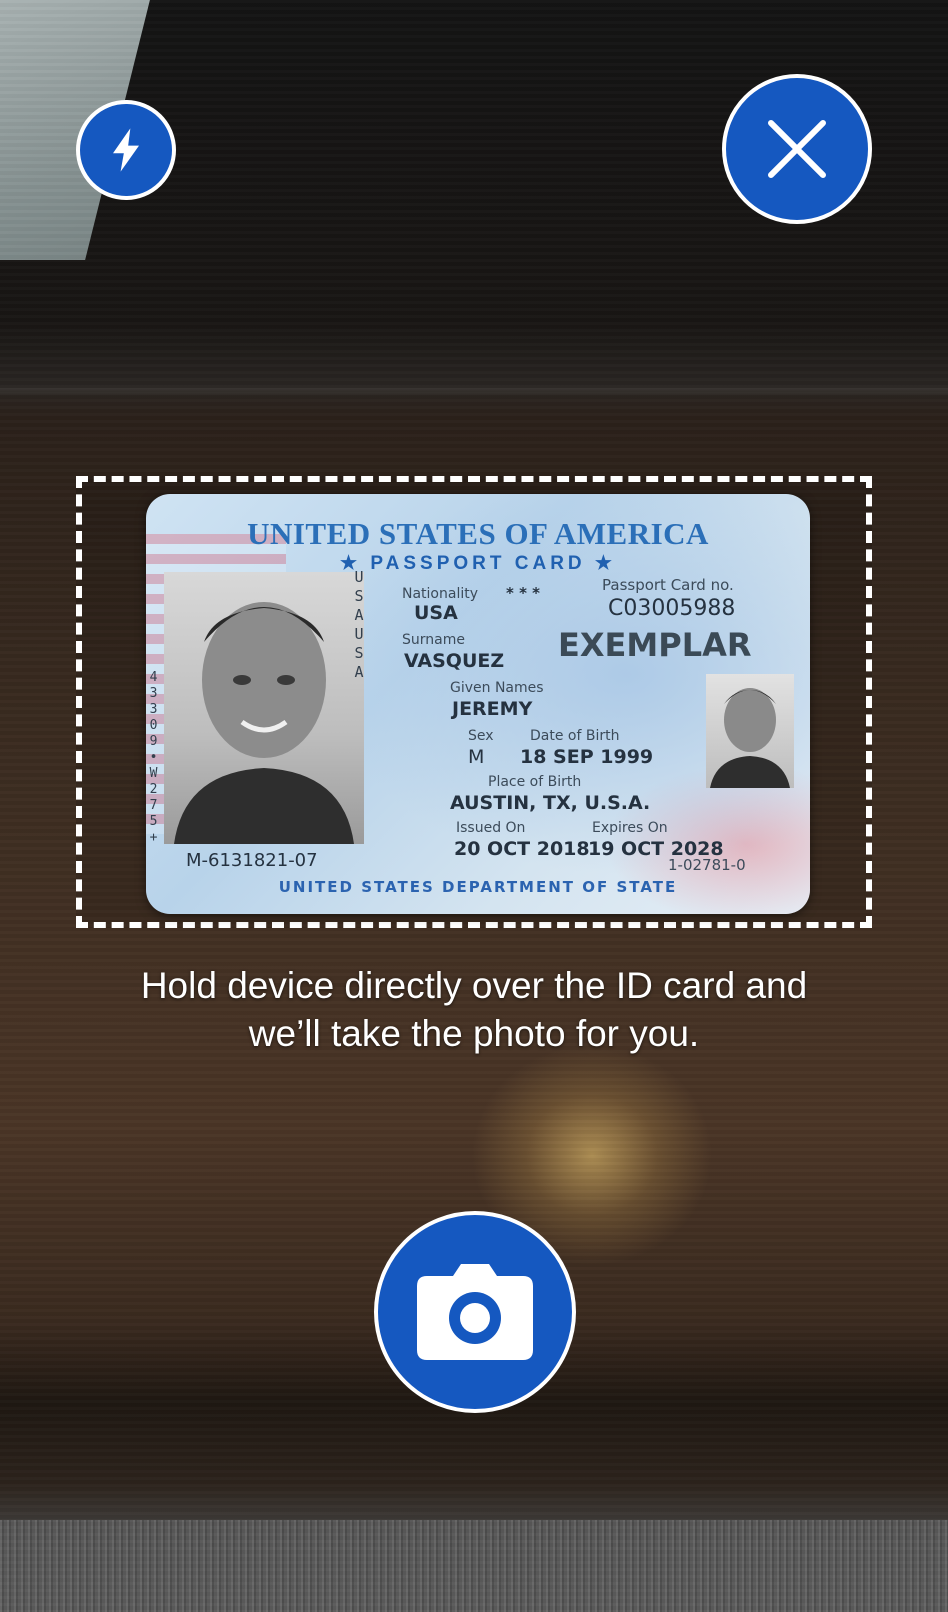 This screenshot has height=1612, width=948. Describe the element at coordinates (264, 708) in the screenshot. I see `card-holder-photo` at that location.